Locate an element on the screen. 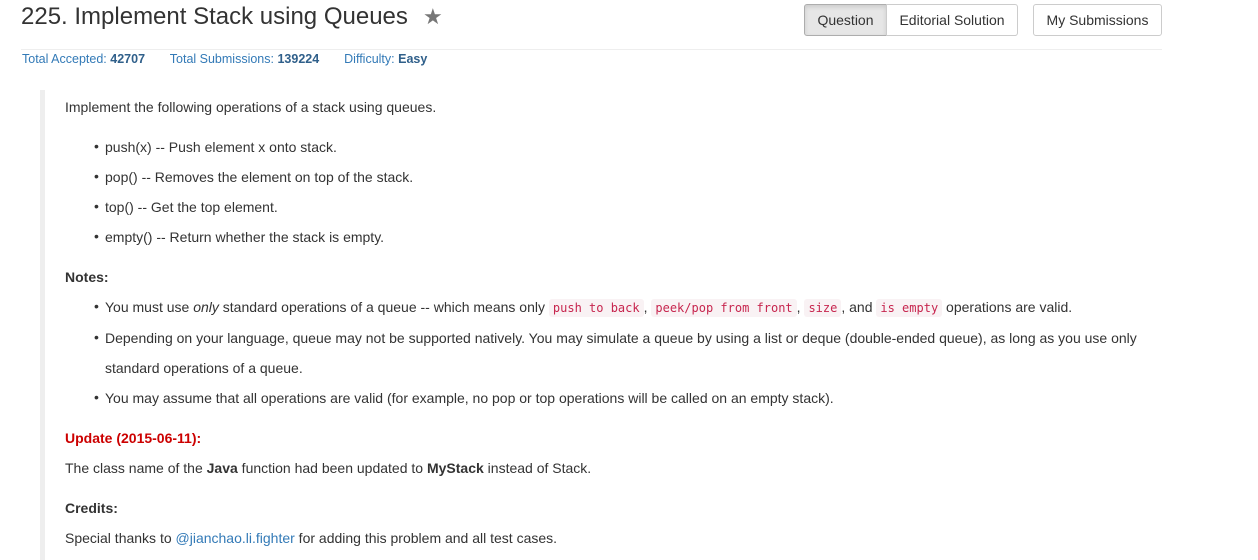 The image size is (1258, 560). submissions-label: Total Submissions: is located at coordinates (221, 59).